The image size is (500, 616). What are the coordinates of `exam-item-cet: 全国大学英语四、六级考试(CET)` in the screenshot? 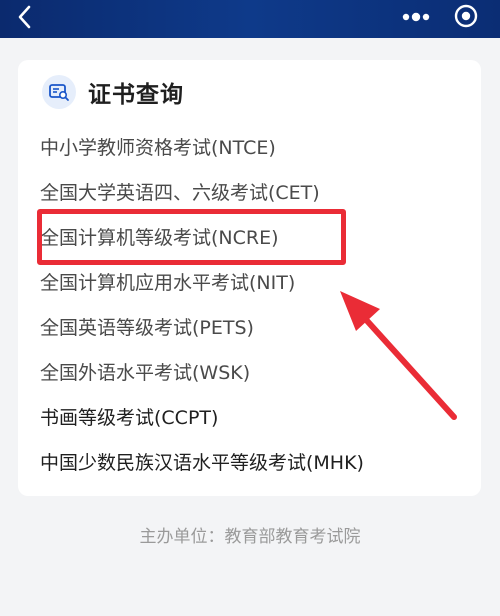 It's located at (249, 193).